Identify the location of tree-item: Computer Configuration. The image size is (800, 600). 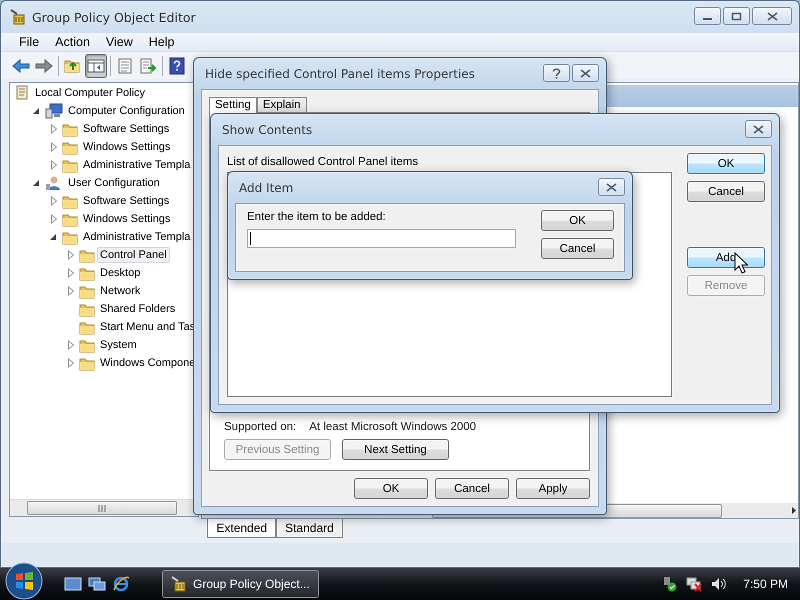
(126, 111).